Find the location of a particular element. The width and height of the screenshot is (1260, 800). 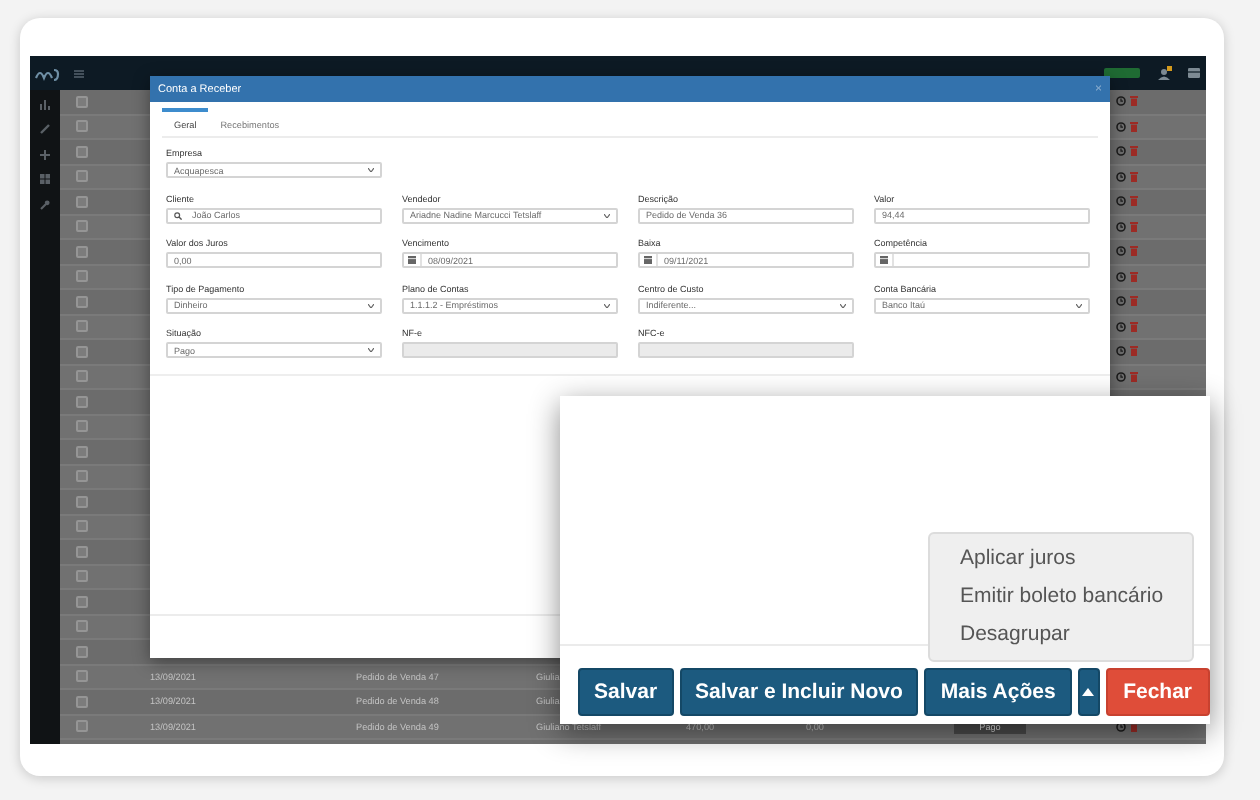

inbox-icon is located at coordinates (1194, 73).